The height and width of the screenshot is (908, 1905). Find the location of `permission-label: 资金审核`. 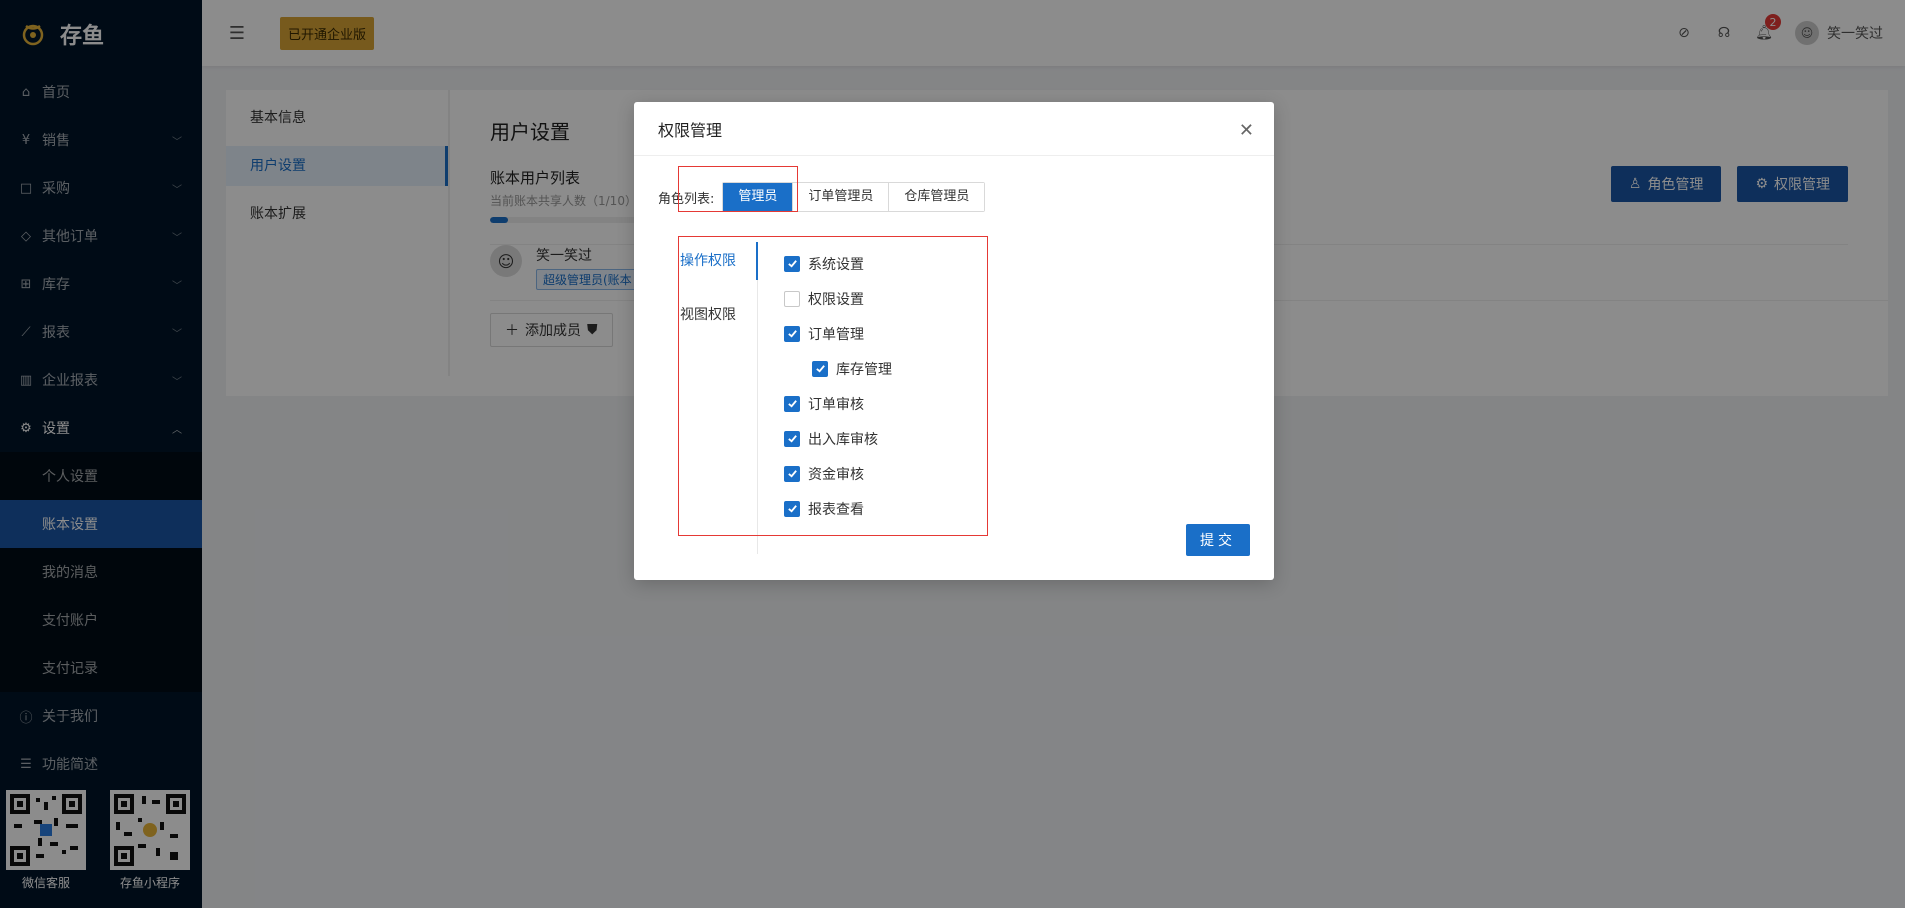

permission-label: 资金审核 is located at coordinates (836, 474).